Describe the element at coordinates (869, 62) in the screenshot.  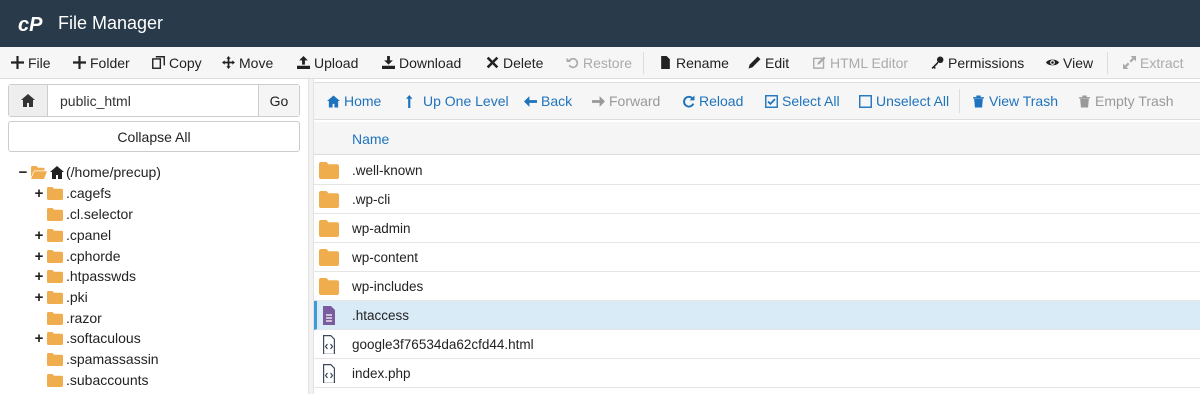
I see `html-editor-label: HTML Editor` at that location.